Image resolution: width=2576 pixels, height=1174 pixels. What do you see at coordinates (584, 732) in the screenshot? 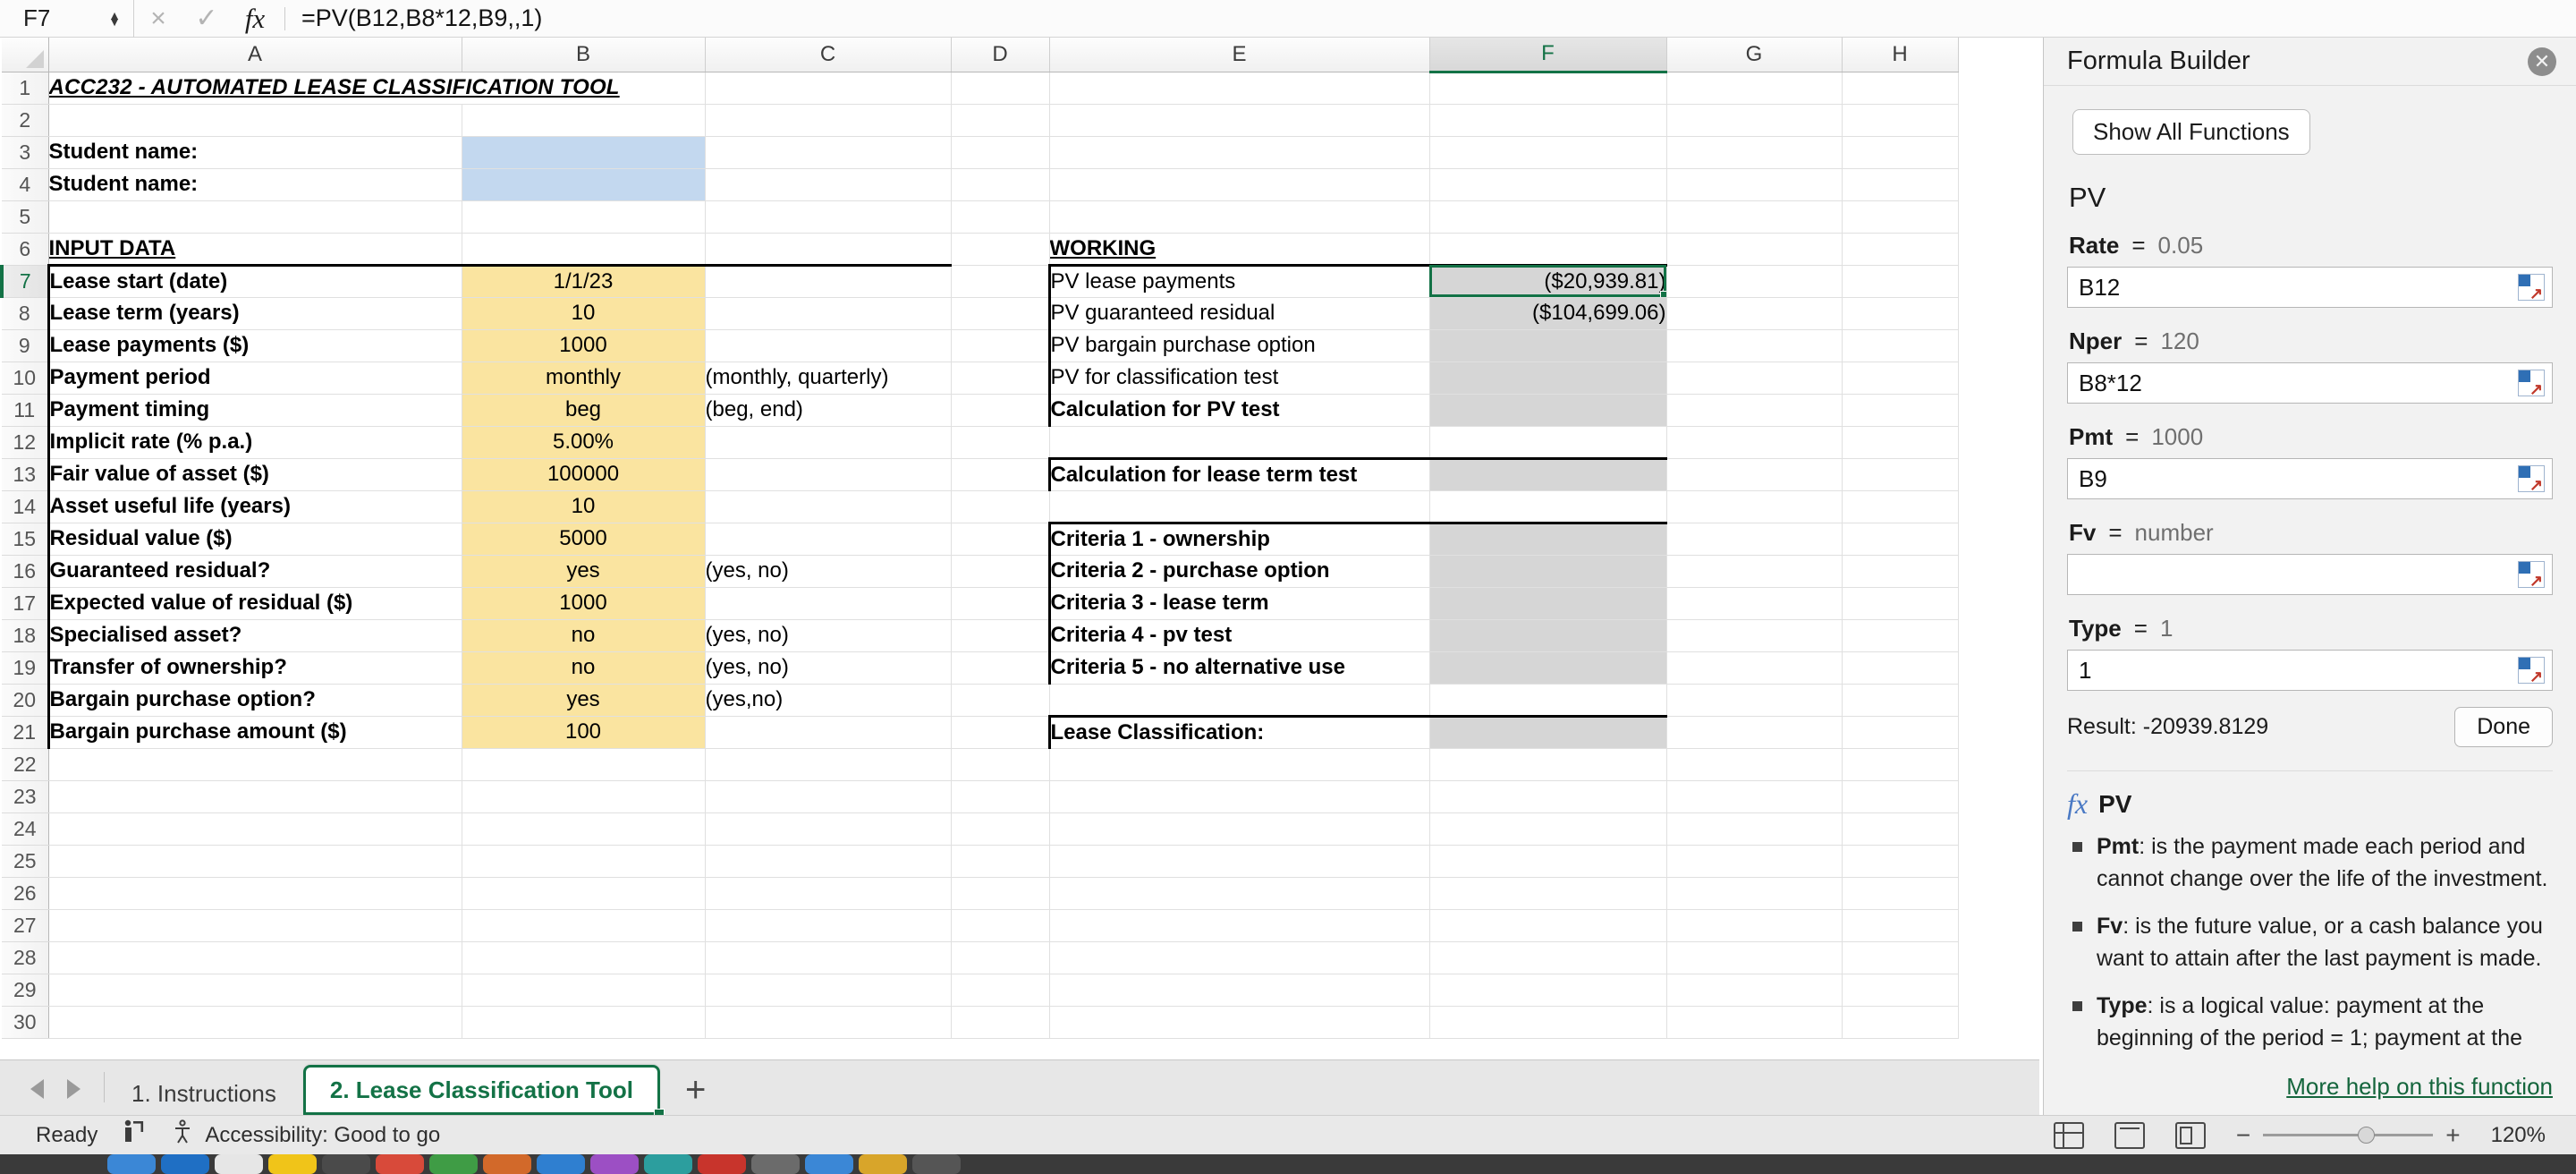
I see `input-value-bargain-purchase-amount: 100` at bounding box center [584, 732].